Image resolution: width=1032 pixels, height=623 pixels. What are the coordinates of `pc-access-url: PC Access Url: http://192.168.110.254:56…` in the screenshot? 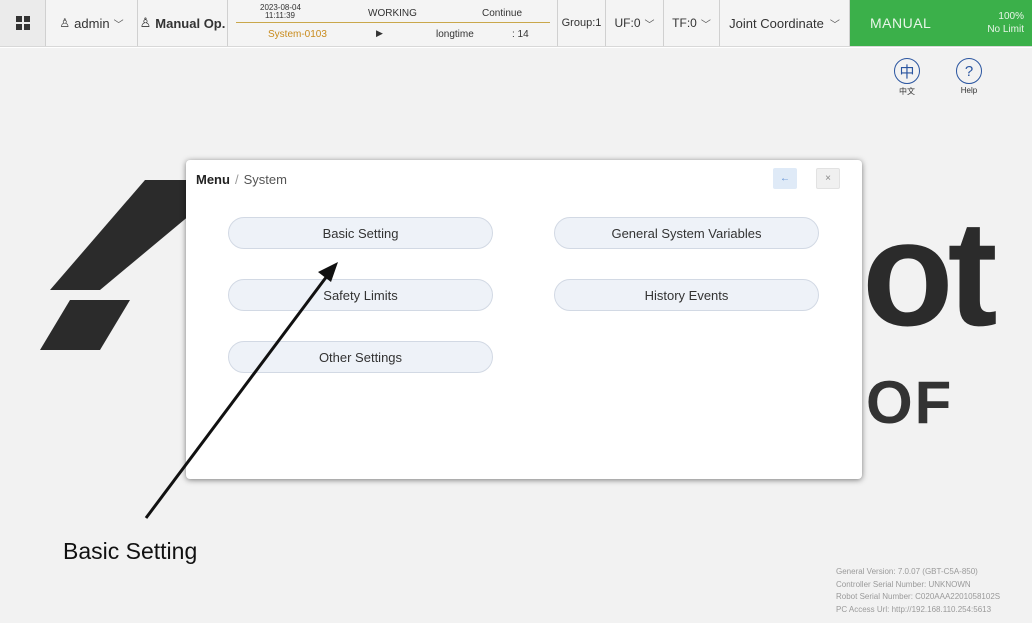 It's located at (914, 609).